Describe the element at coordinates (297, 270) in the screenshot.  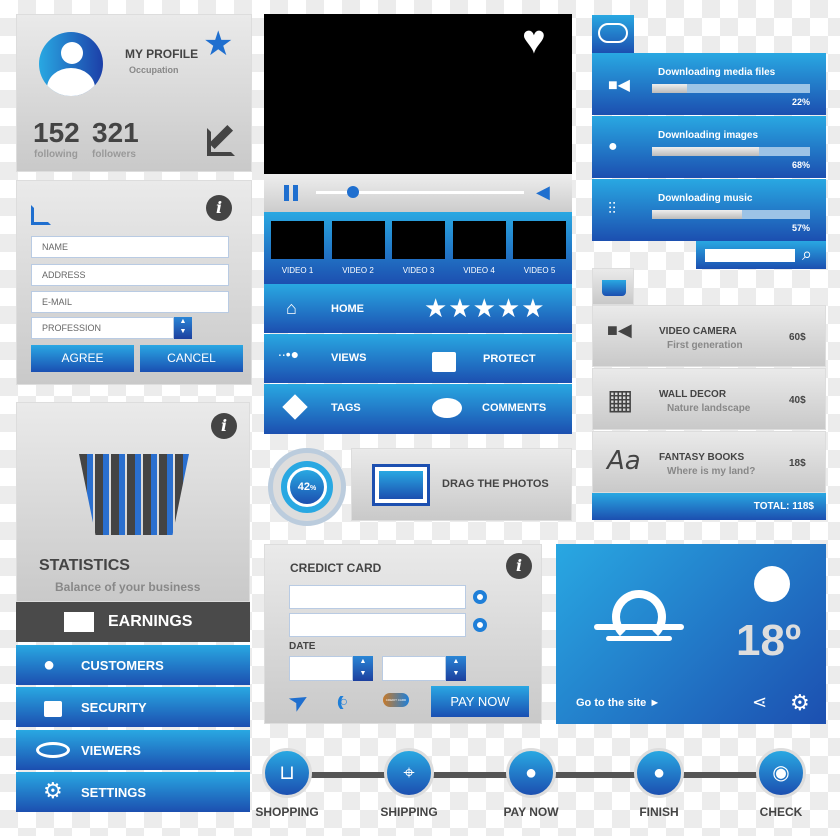
I see `video-thumb-label: VIDEO 1` at that location.